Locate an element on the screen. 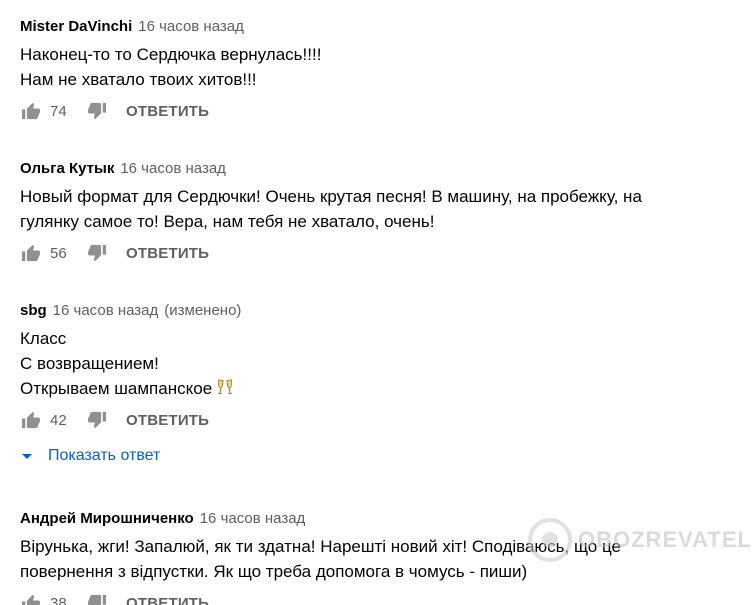 Image resolution: width=753 pixels, height=605 pixels. comment-actions: 56 ОТВЕТИТЬ is located at coordinates (380, 253).